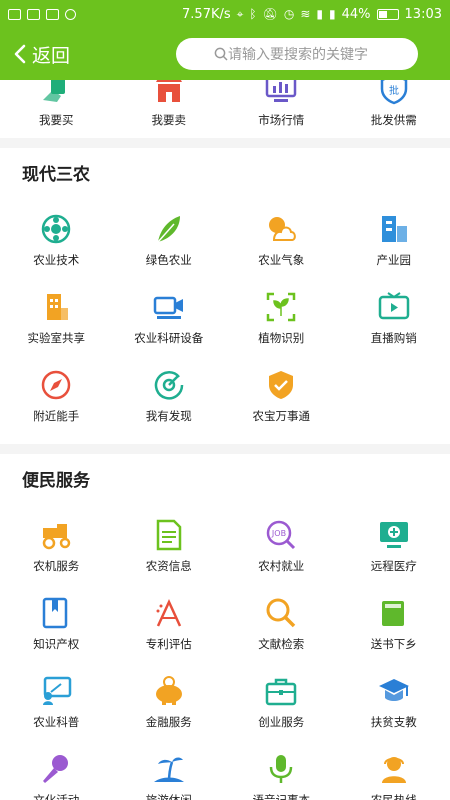 The image size is (450, 800). What do you see at coordinates (169, 546) in the screenshot?
I see `menu-item-document: 农资信息` at bounding box center [169, 546].